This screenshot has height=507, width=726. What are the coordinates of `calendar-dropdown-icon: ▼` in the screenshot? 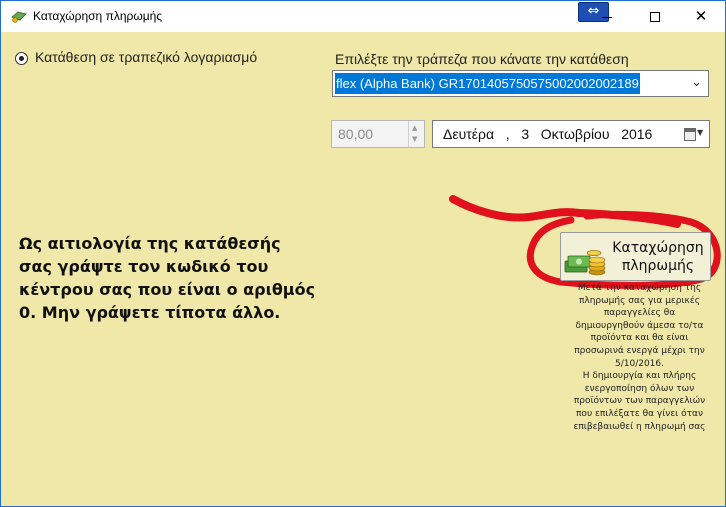 It's located at (700, 132).